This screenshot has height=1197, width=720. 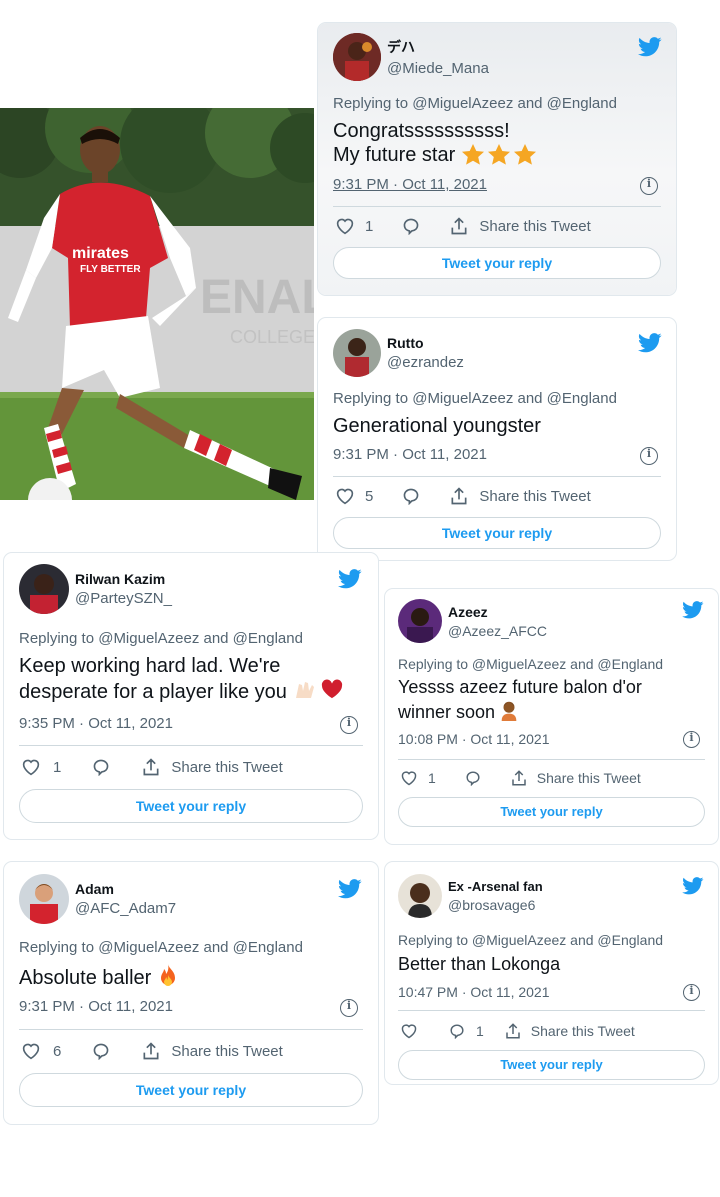 I want to click on svg-text: ENAL, so click(x=257, y=297).